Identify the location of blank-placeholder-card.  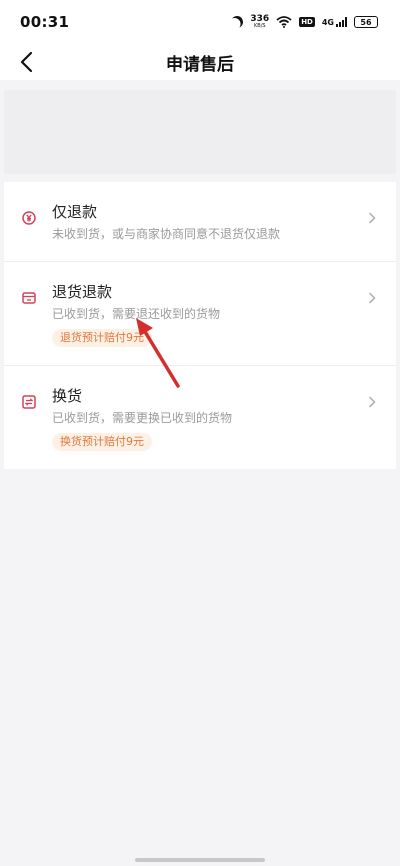
(200, 132).